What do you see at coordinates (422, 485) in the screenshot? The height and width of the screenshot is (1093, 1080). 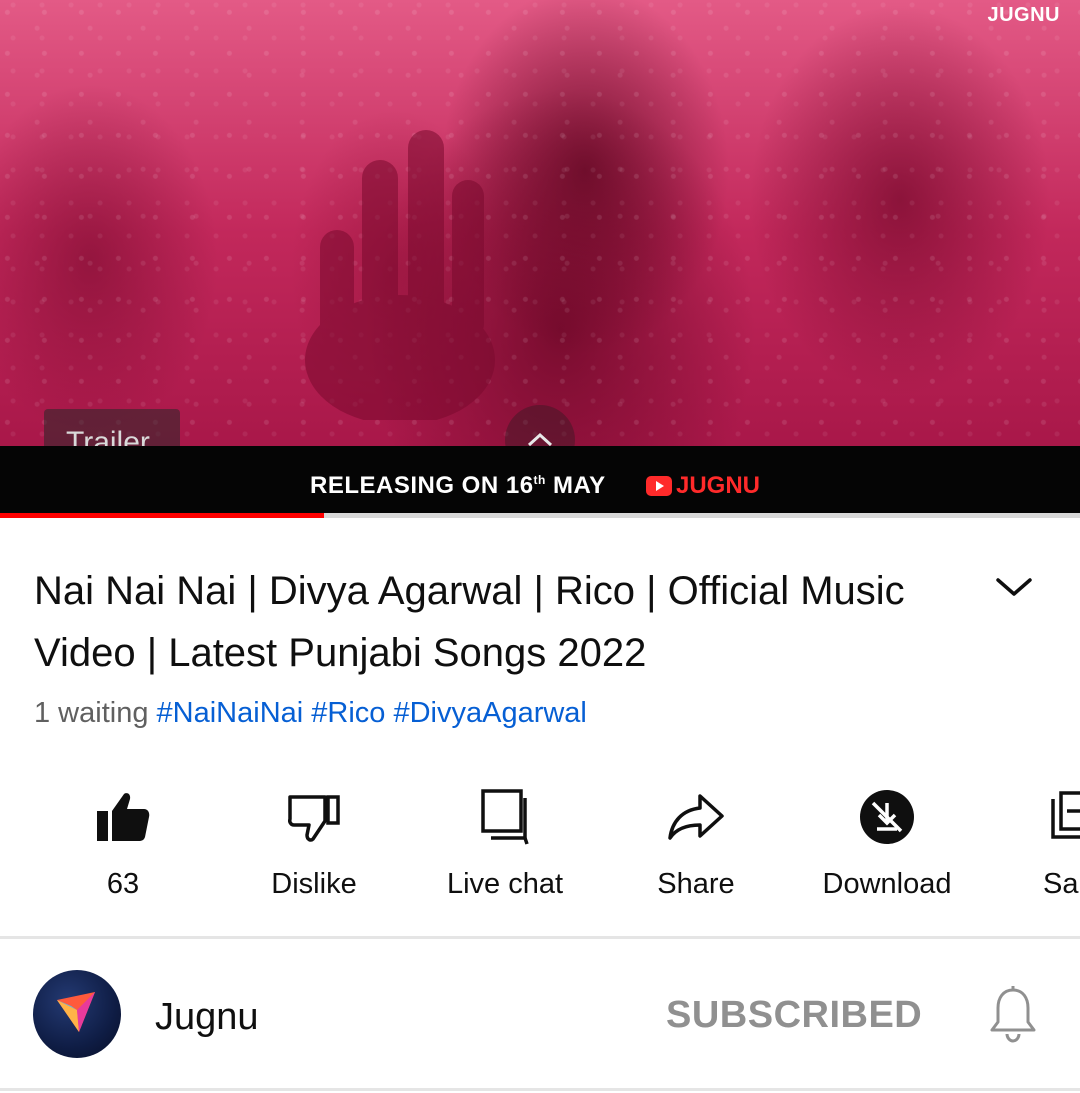 I see `release-text-main: RELEASING ON 16` at bounding box center [422, 485].